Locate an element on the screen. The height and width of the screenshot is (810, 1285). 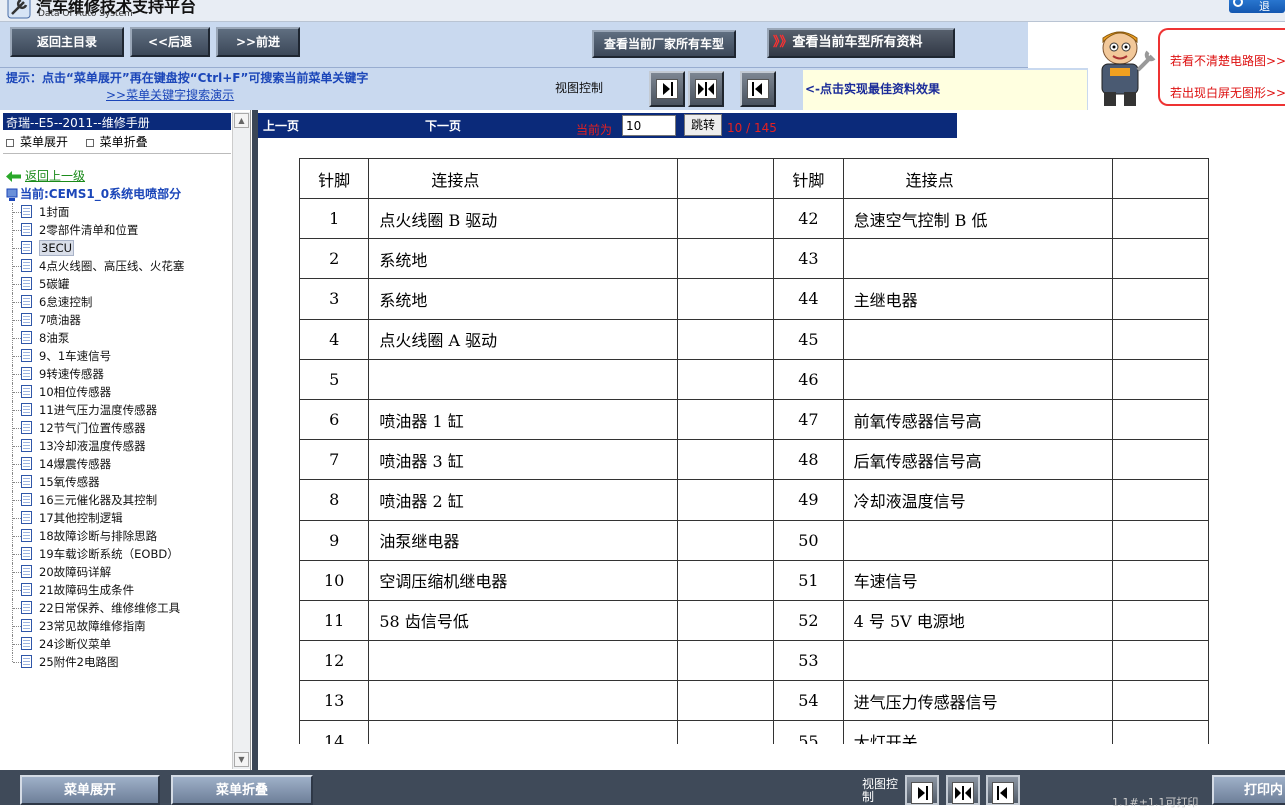
bottom-fit-both-button is located at coordinates (963, 790).